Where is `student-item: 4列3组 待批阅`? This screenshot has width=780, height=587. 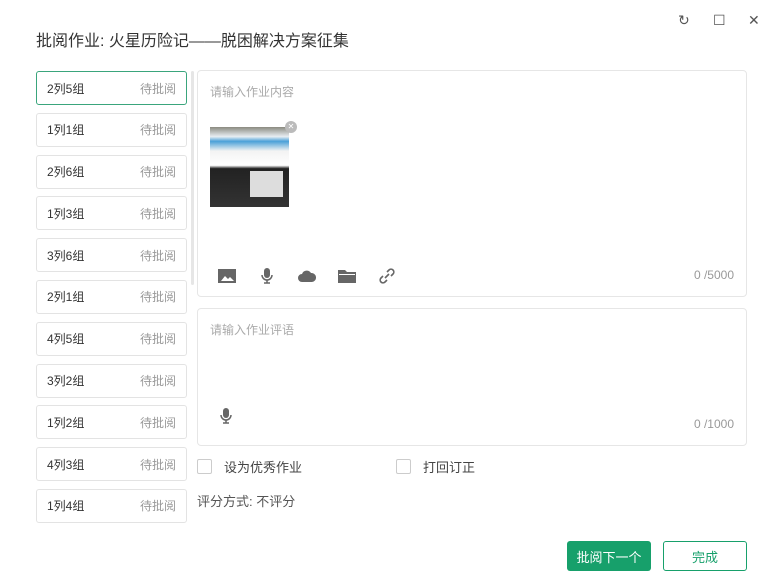
student-item: 4列3组 待批阅 is located at coordinates (111, 464).